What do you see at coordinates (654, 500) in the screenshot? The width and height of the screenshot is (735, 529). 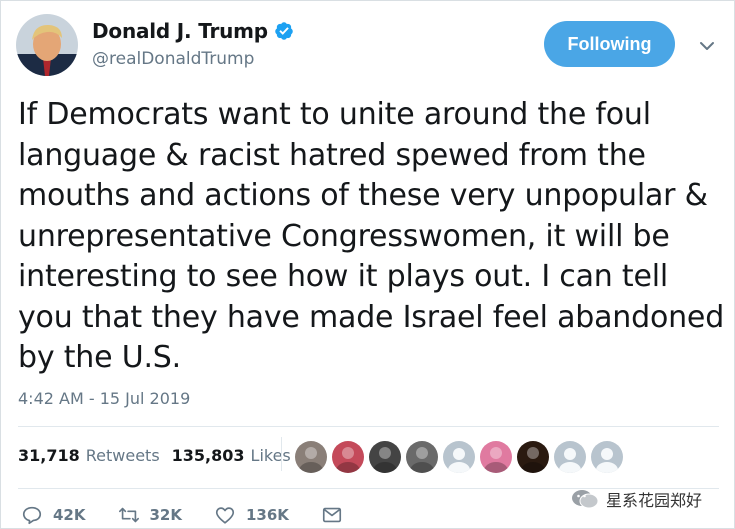 I see `watermark-text: 星系花园郑好` at bounding box center [654, 500].